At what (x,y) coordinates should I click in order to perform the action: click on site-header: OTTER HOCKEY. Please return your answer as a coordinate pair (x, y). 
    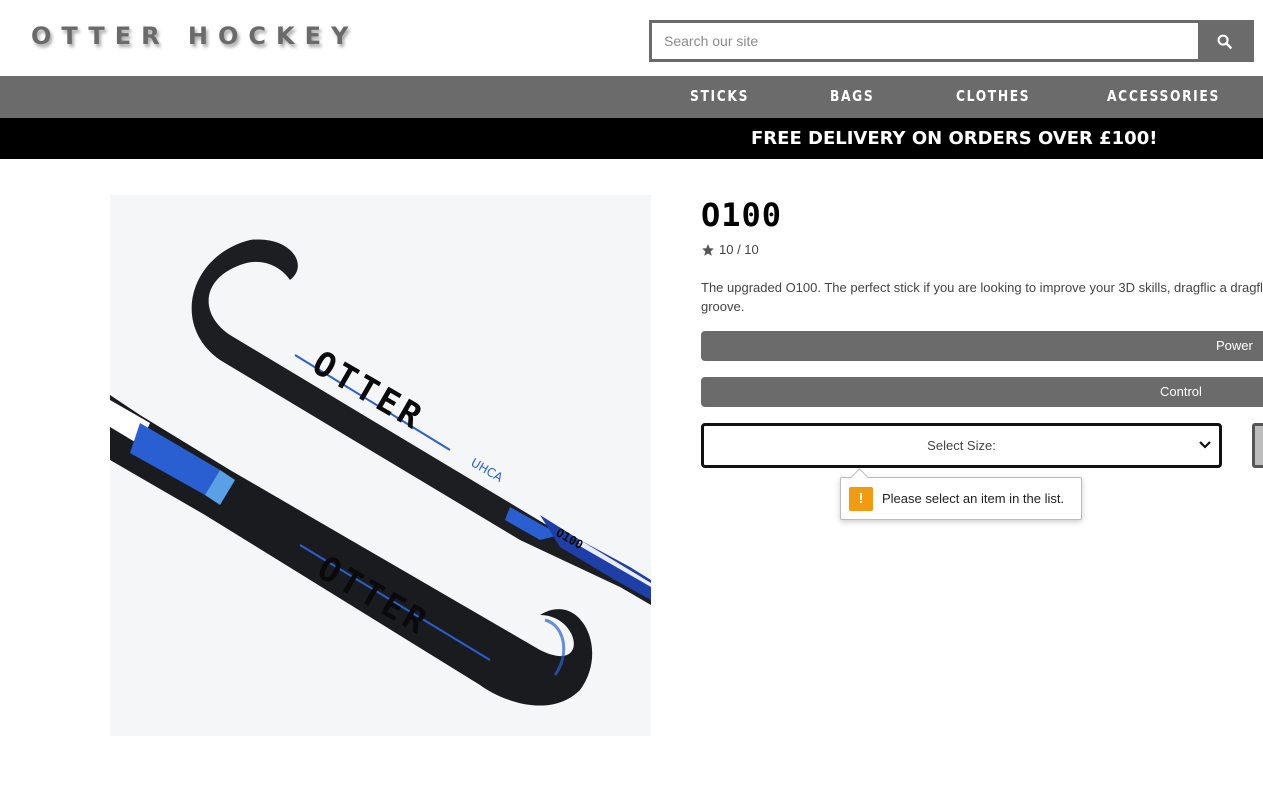
    Looking at the image, I should click on (631, 38).